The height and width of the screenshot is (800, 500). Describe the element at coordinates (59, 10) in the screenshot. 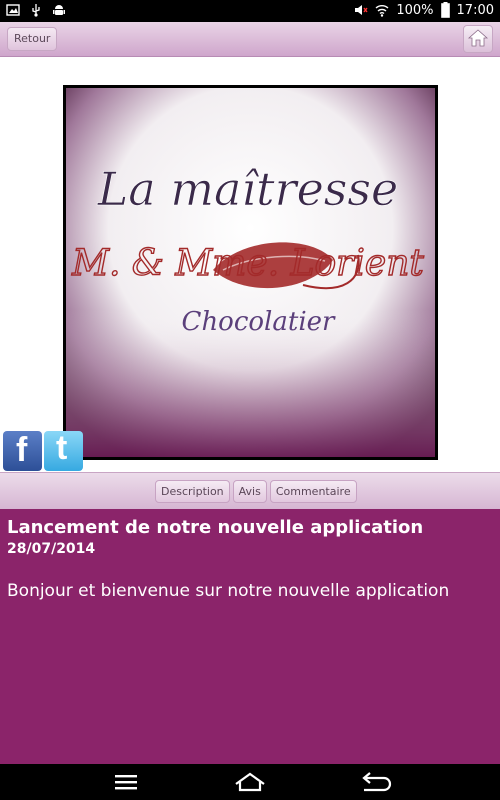

I see `android-icon` at that location.